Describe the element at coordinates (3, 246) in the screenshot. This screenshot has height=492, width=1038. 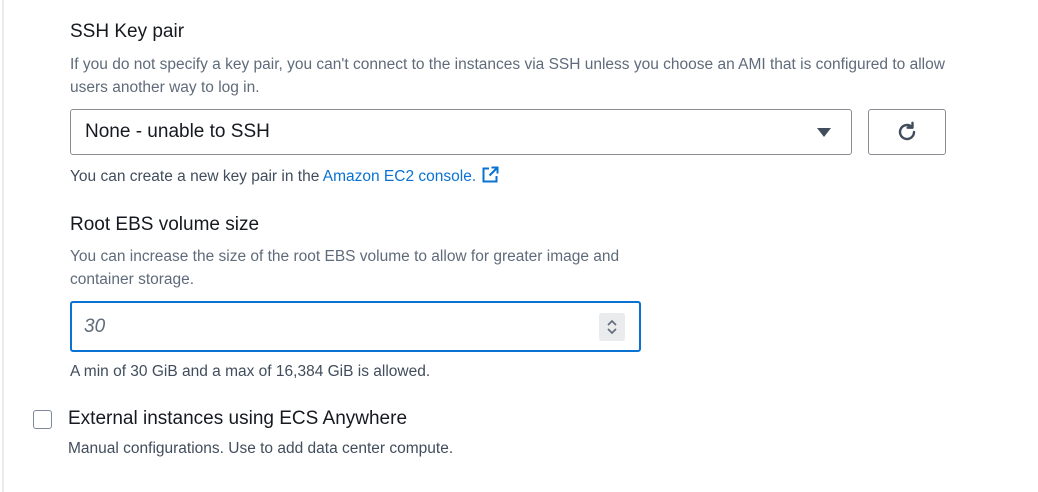
I see `panel-border` at that location.